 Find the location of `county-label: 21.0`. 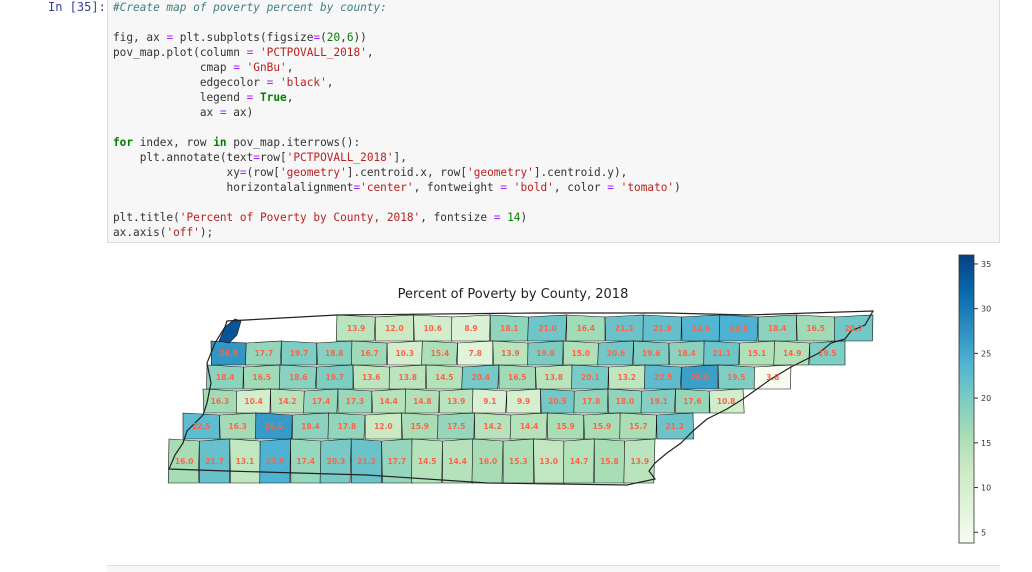

county-label: 21.0 is located at coordinates (547, 328).